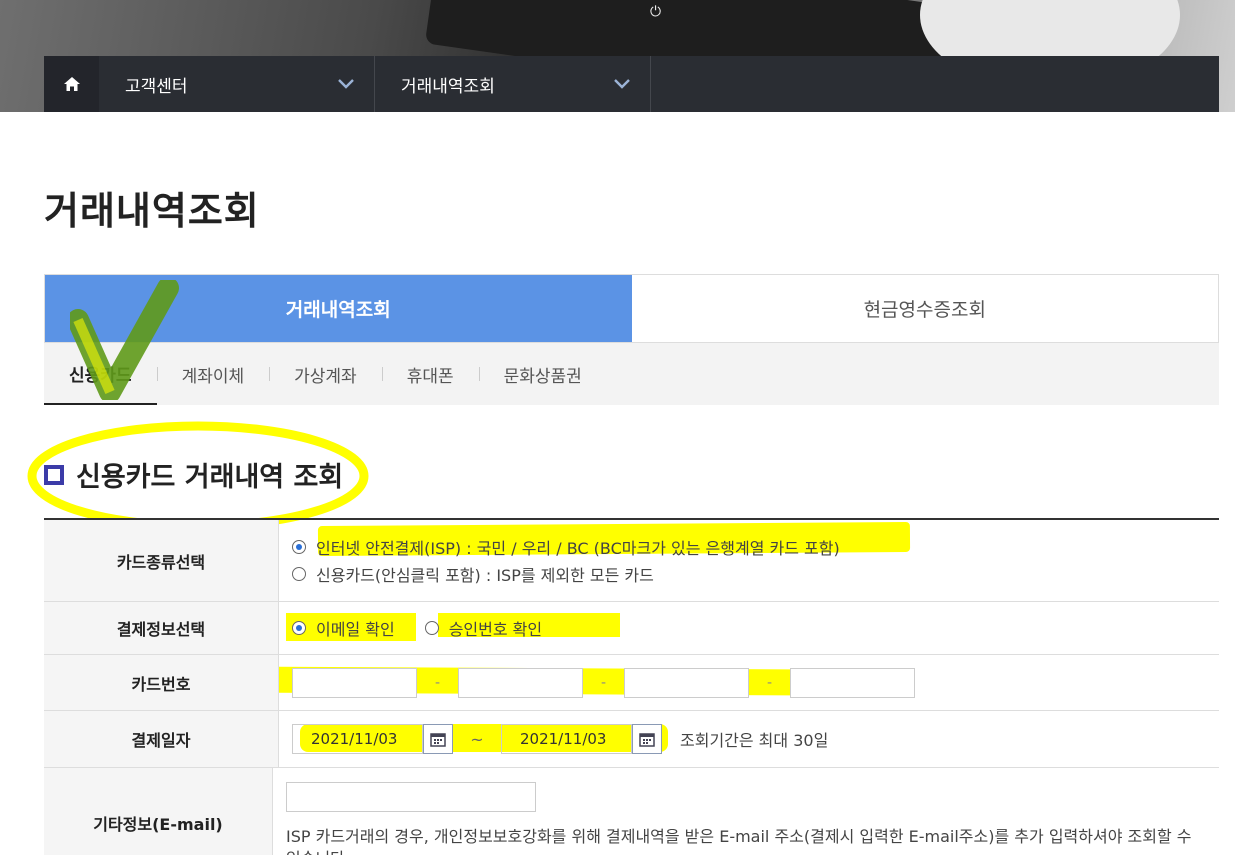 Image resolution: width=1235 pixels, height=855 pixels. What do you see at coordinates (448, 86) in the screenshot?
I see `nav-dropdown-label: 거래내역조회` at bounding box center [448, 86].